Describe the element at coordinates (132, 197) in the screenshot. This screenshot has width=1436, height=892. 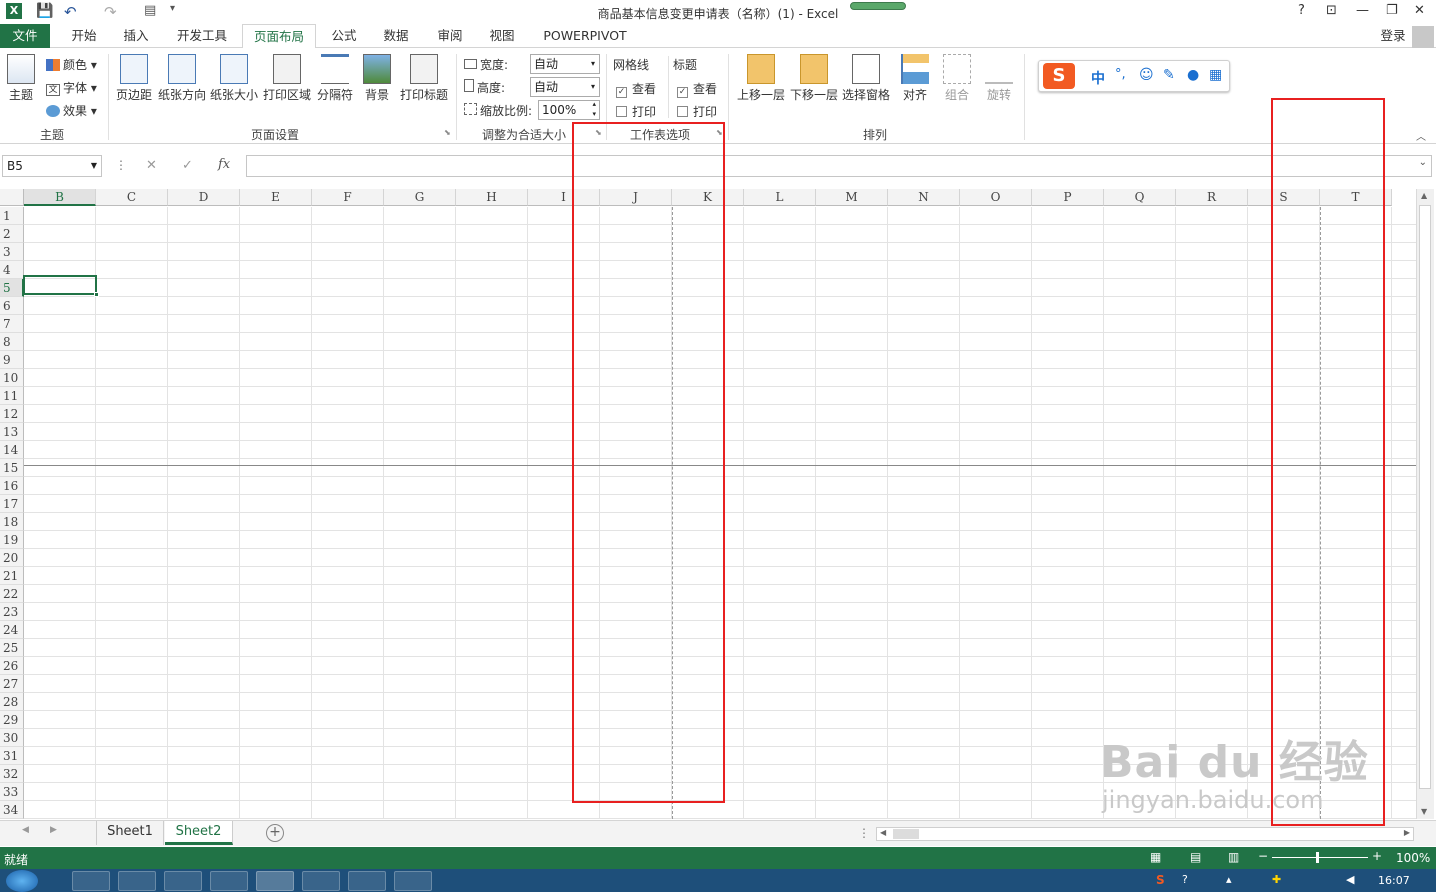
I see `column-header: C` at that location.